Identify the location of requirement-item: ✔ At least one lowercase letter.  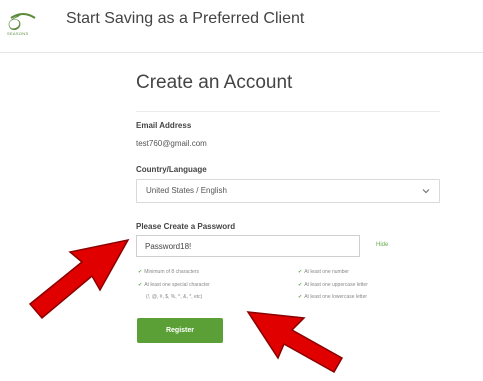
(333, 297).